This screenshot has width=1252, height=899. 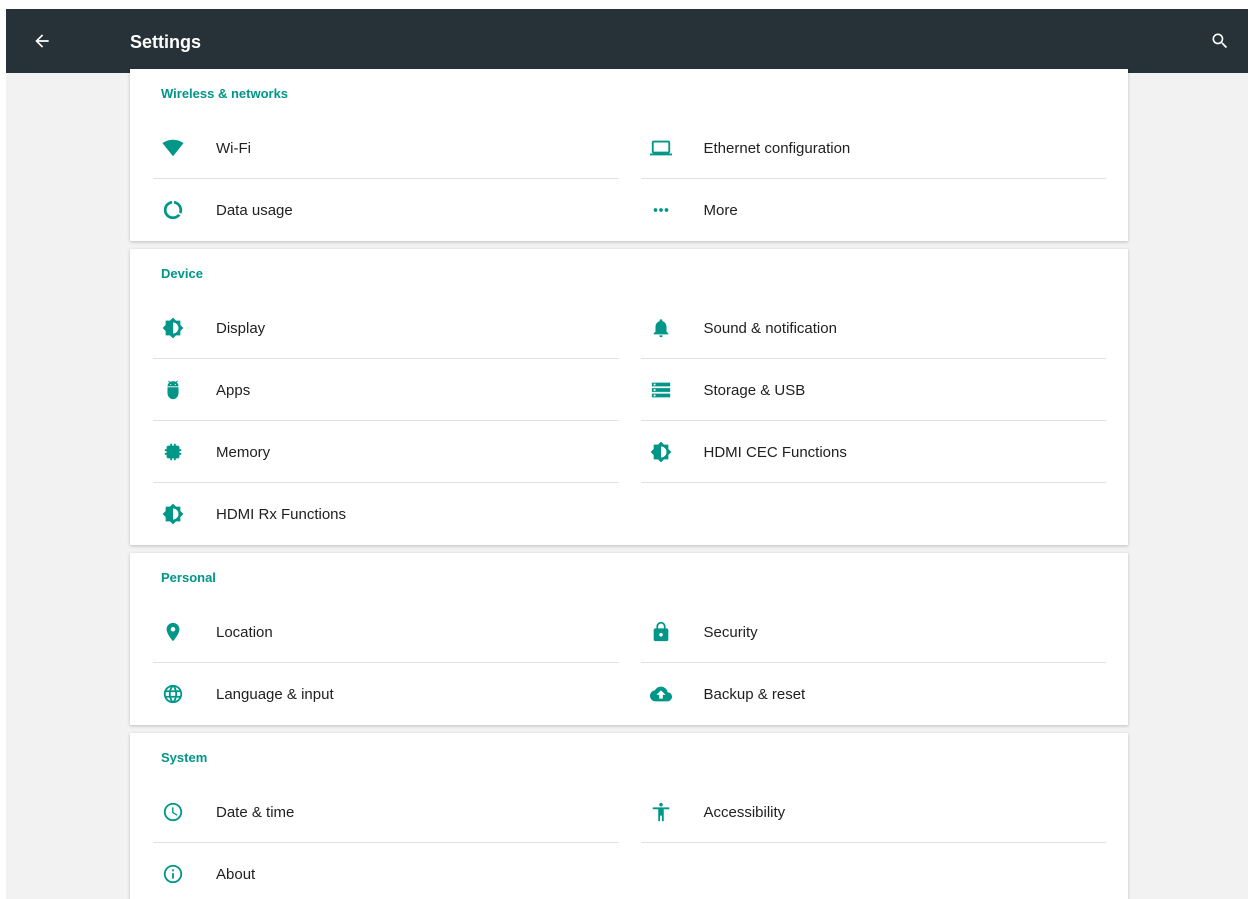 What do you see at coordinates (173, 452) in the screenshot?
I see `memory-chip-icon` at bounding box center [173, 452].